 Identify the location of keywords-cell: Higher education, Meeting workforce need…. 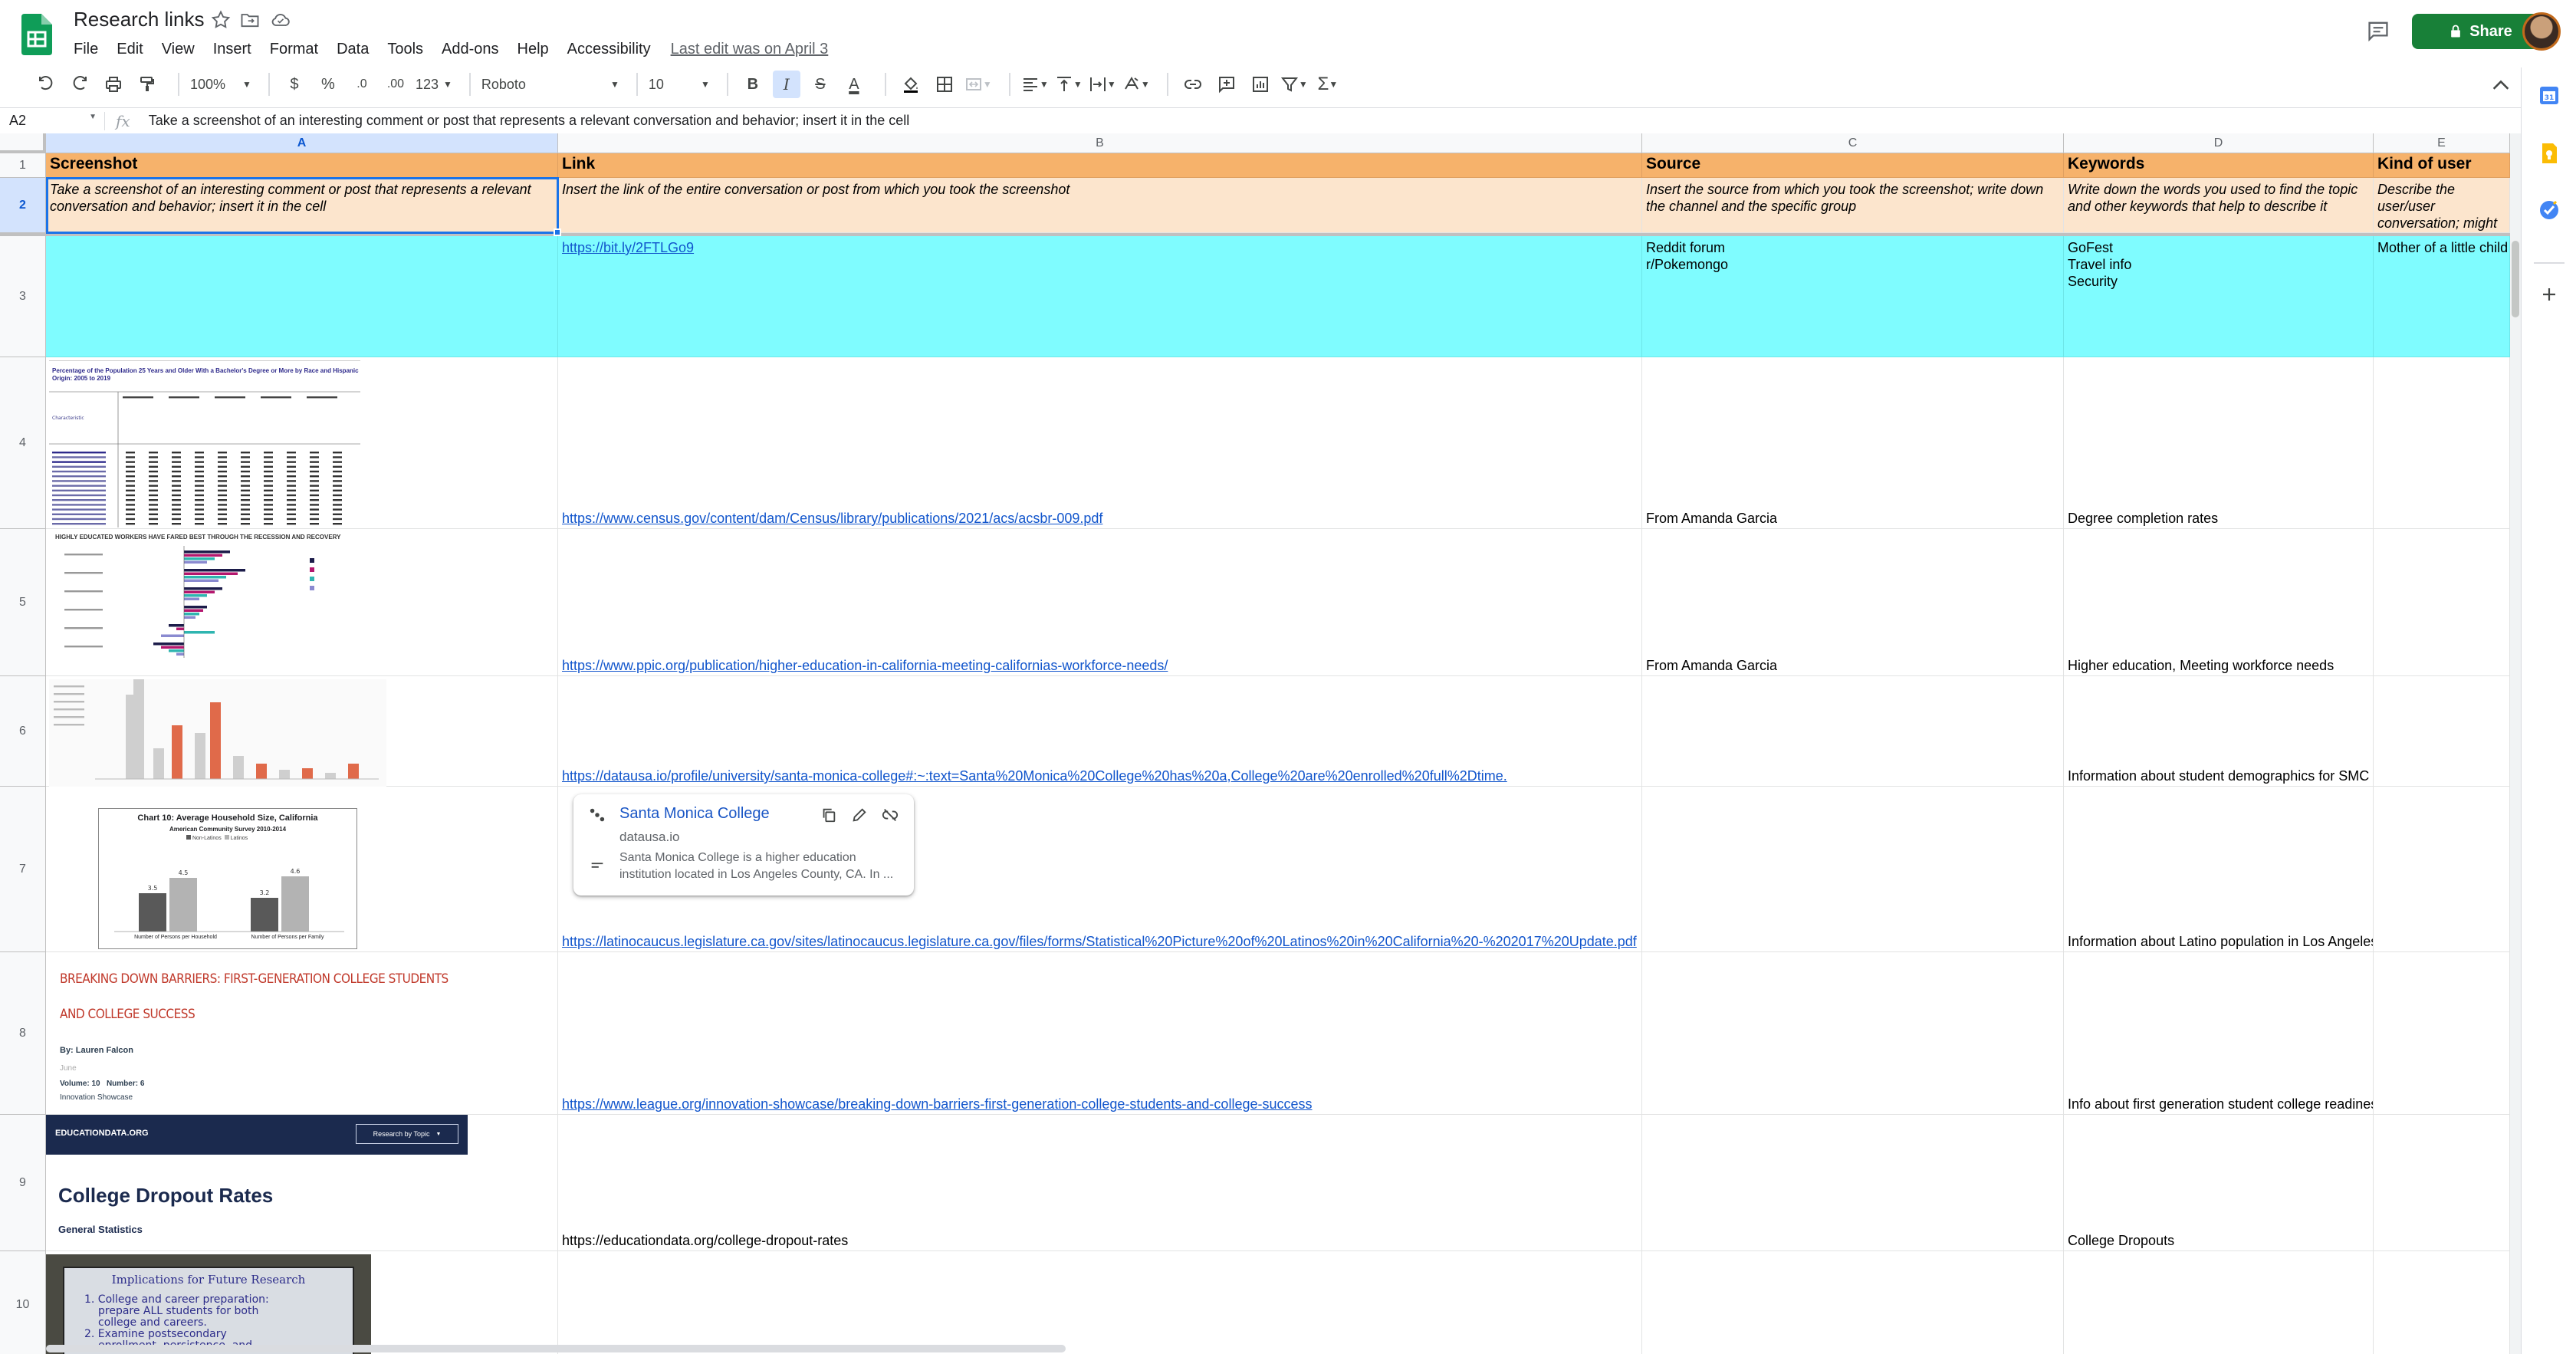
(2219, 602).